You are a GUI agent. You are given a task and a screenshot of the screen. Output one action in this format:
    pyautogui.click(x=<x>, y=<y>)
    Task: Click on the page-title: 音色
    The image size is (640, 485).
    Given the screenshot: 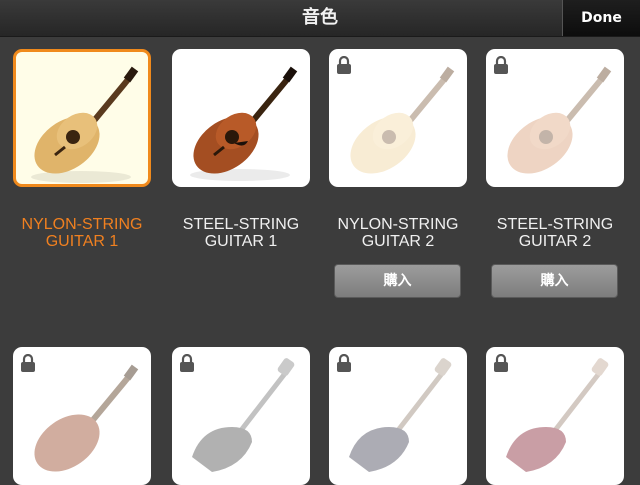 What is the action you would take?
    pyautogui.click(x=320, y=17)
    